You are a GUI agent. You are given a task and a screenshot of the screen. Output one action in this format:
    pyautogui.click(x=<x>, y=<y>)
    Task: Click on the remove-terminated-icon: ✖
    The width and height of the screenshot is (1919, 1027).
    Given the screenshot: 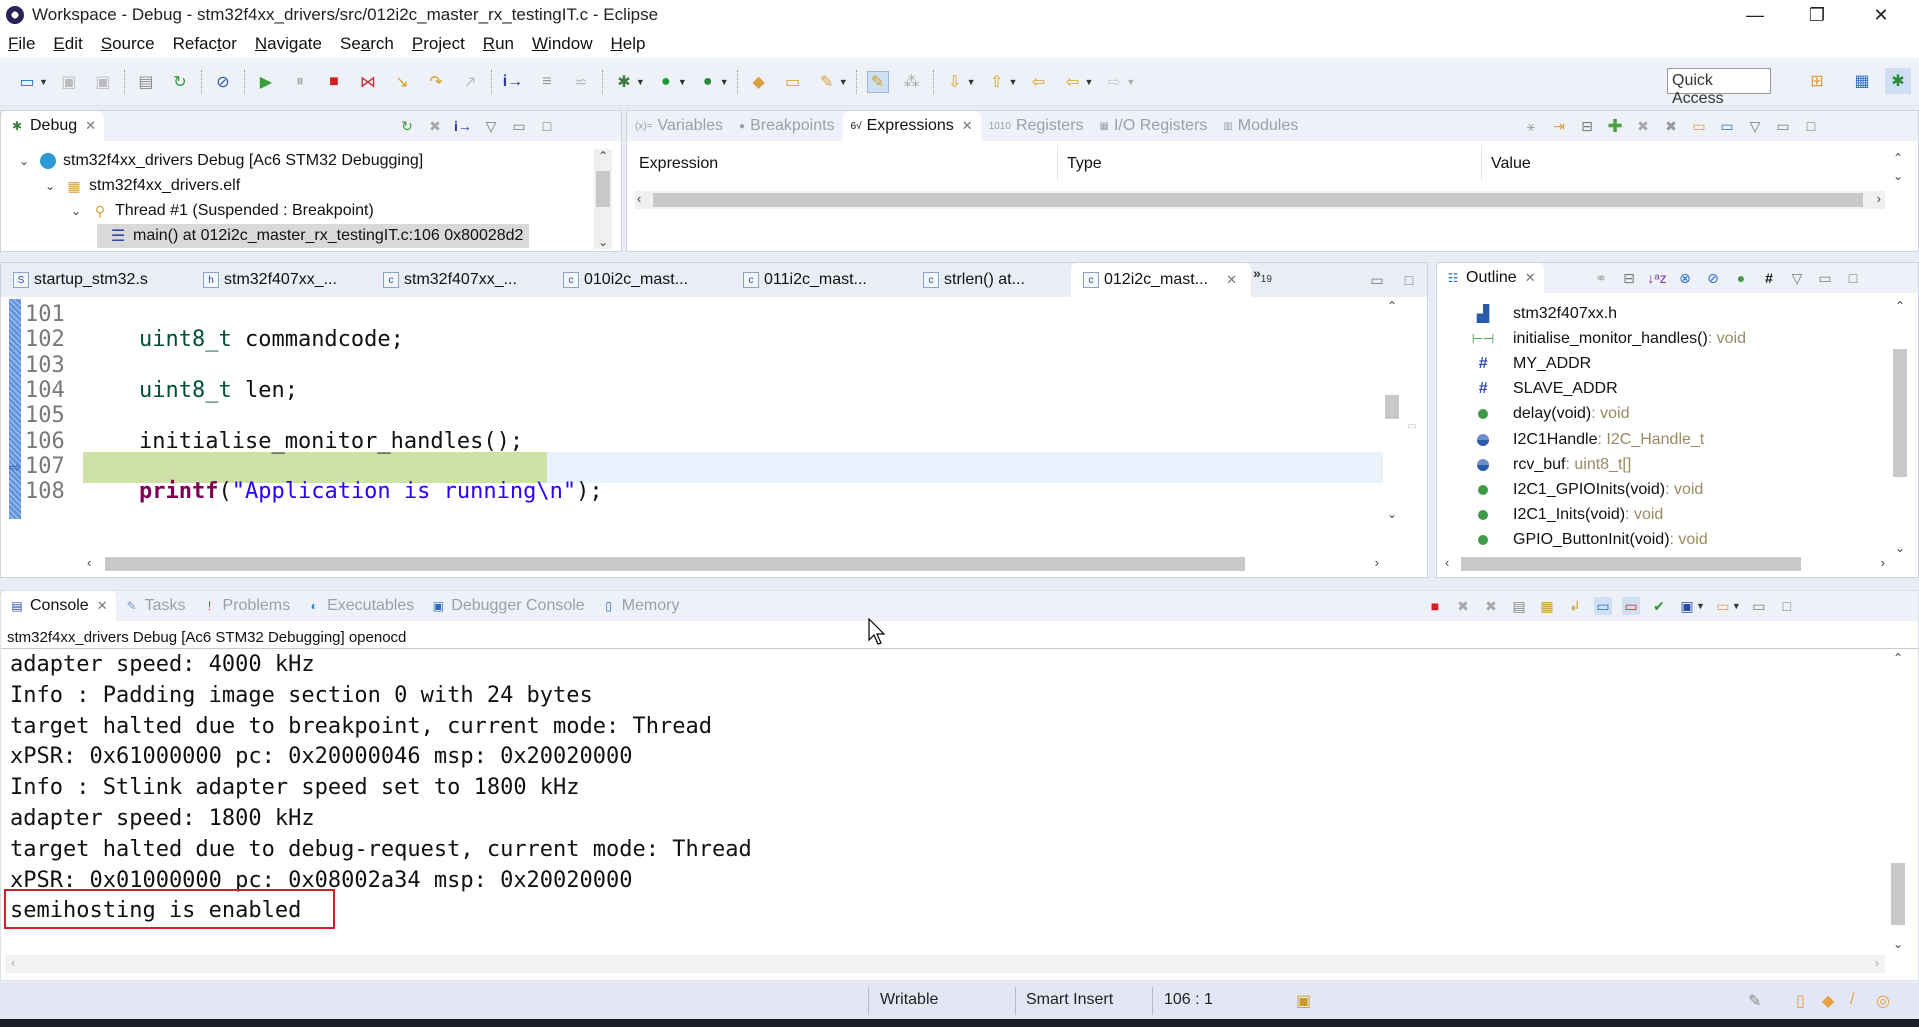 What is the action you would take?
    pyautogui.click(x=435, y=126)
    